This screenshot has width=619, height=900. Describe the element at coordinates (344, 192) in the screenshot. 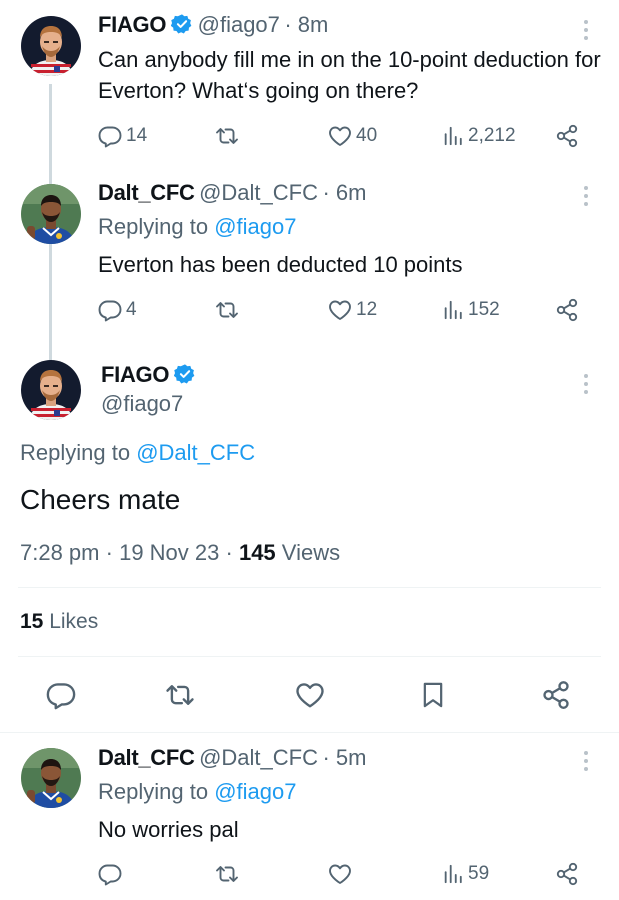

I see `tweet-time: · 6m` at that location.